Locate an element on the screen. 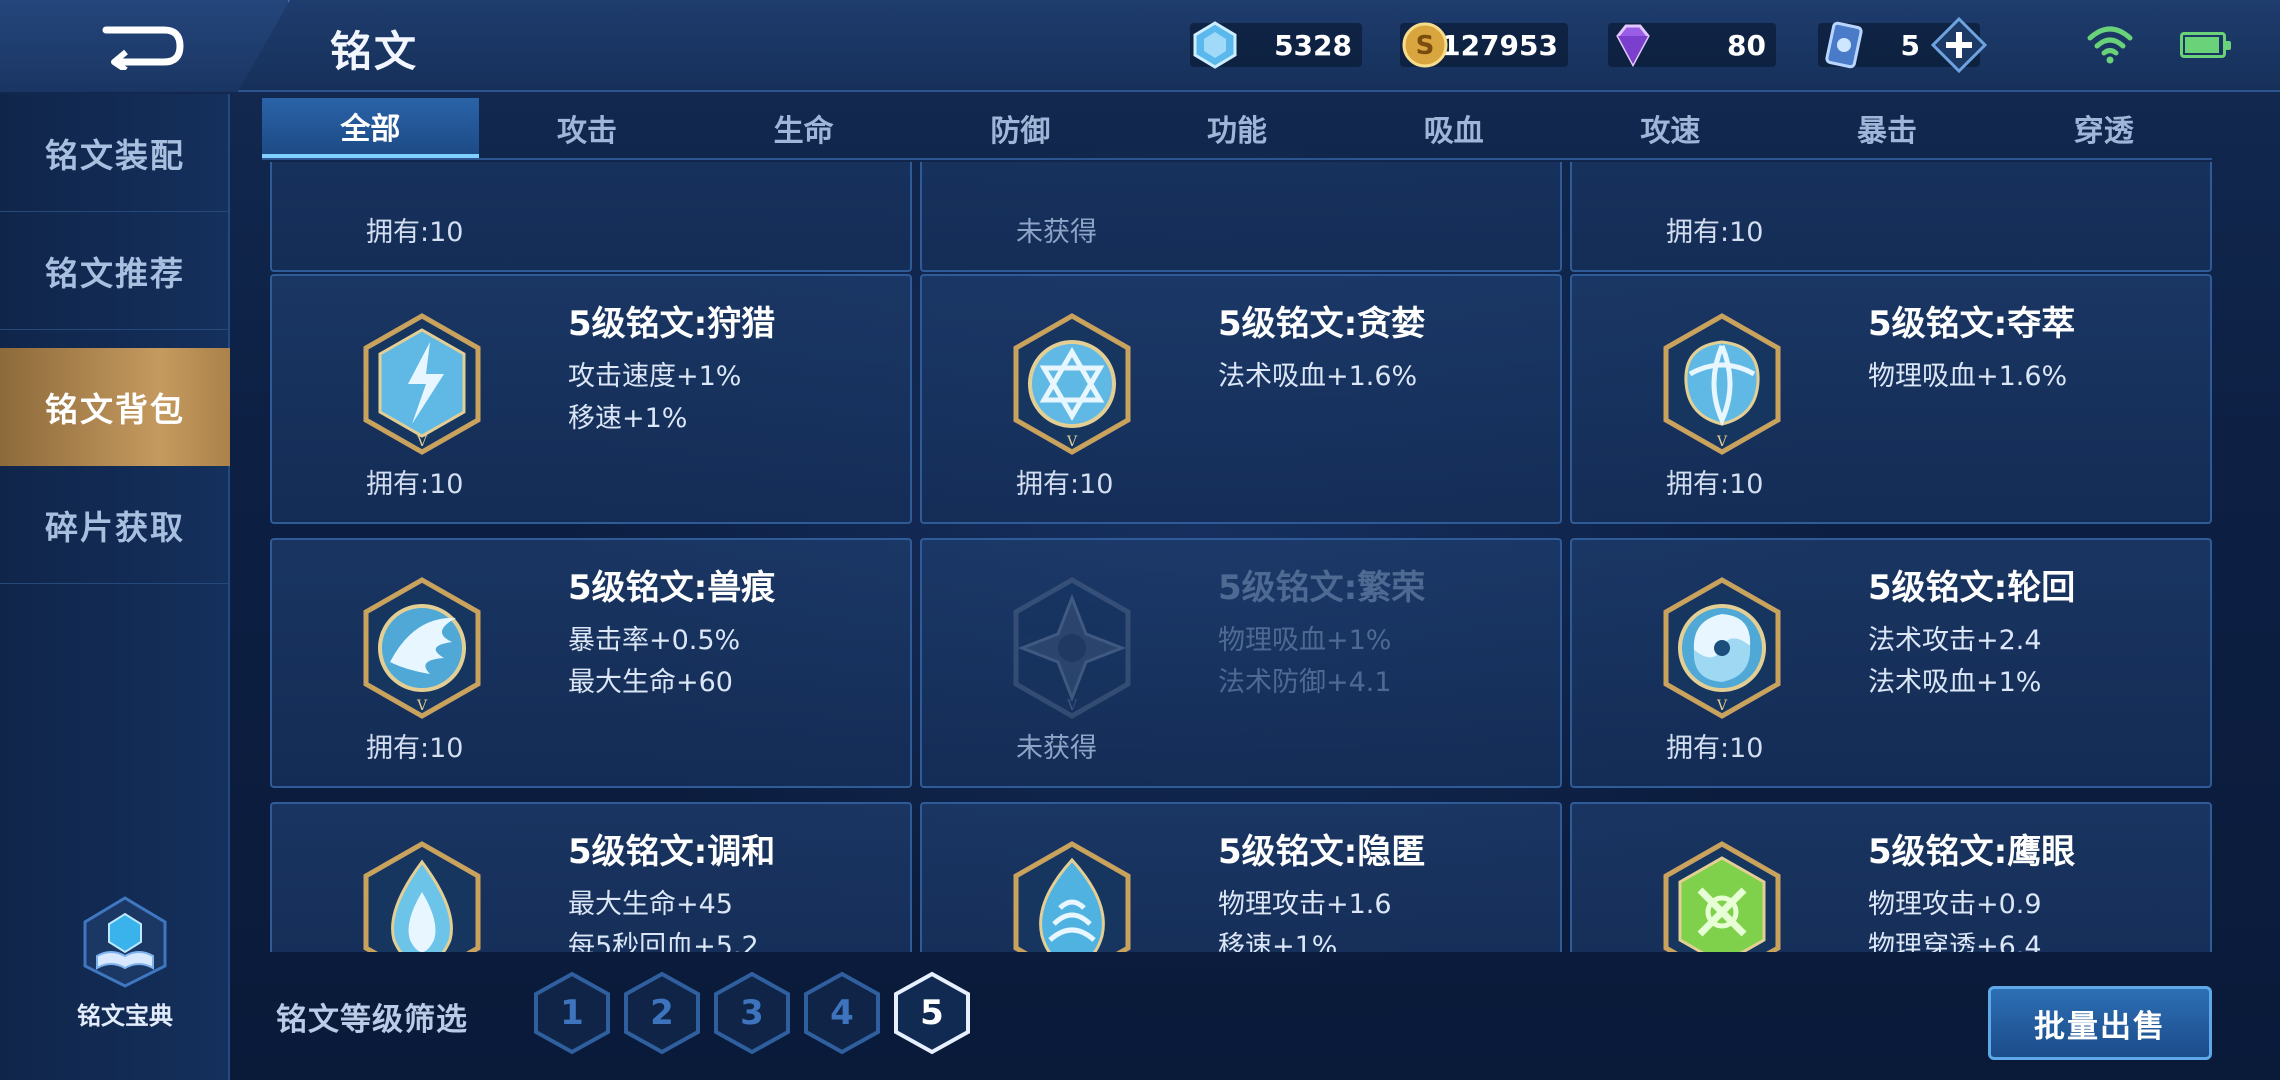 The width and height of the screenshot is (2280, 1080). inscription-stat: 攻击速度+1% is located at coordinates (655, 376).